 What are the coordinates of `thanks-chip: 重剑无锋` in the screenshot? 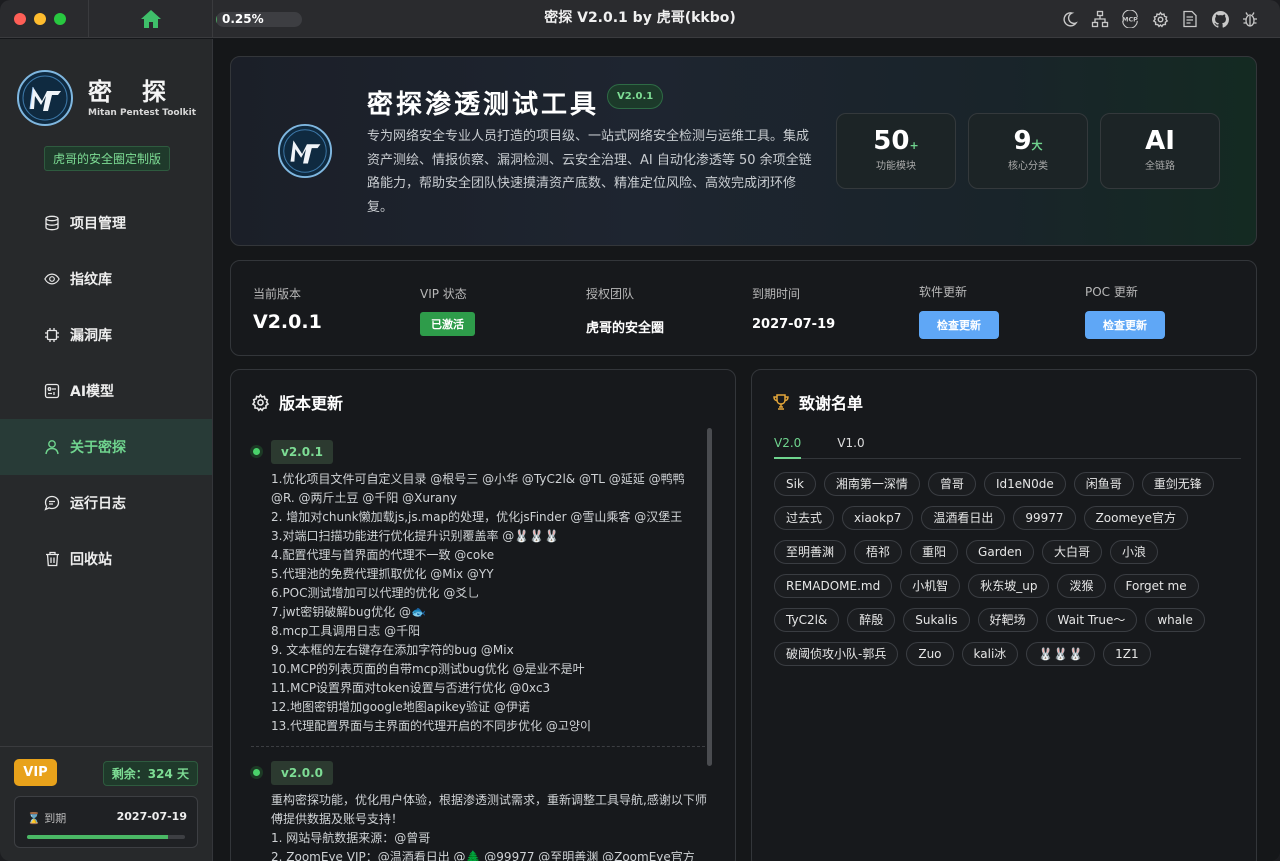 It's located at (1177, 484).